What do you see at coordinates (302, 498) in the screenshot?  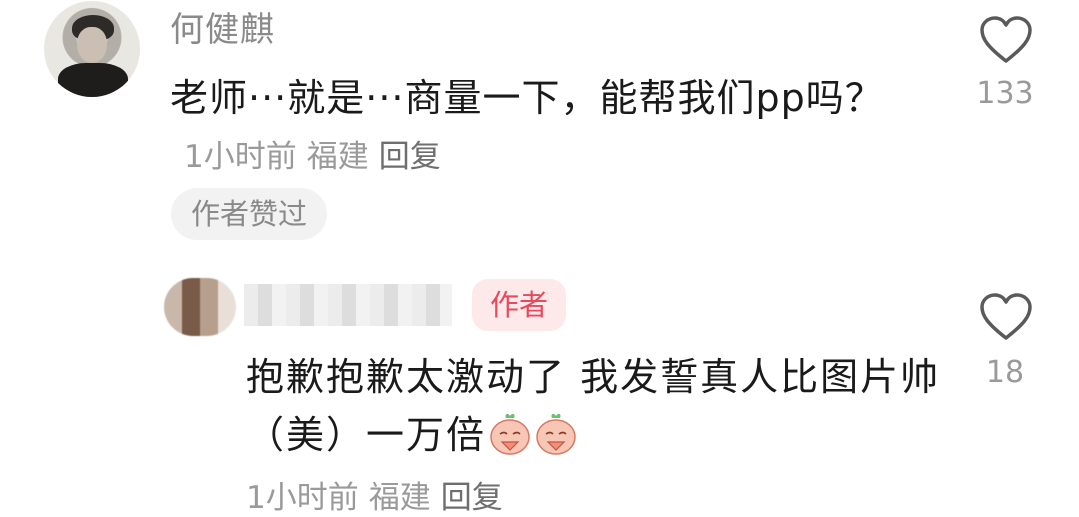 I see `reply-time: 1小时前` at bounding box center [302, 498].